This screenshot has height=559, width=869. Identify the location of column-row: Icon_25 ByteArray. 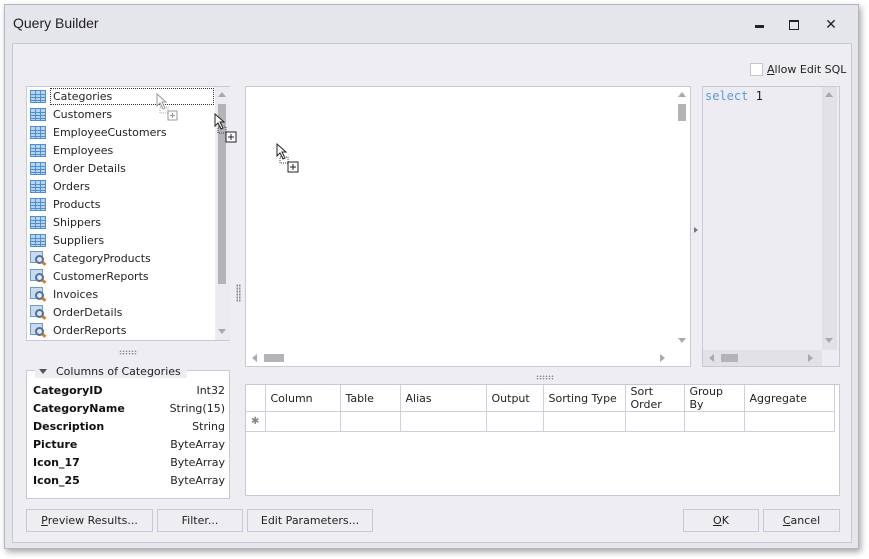
(129, 480).